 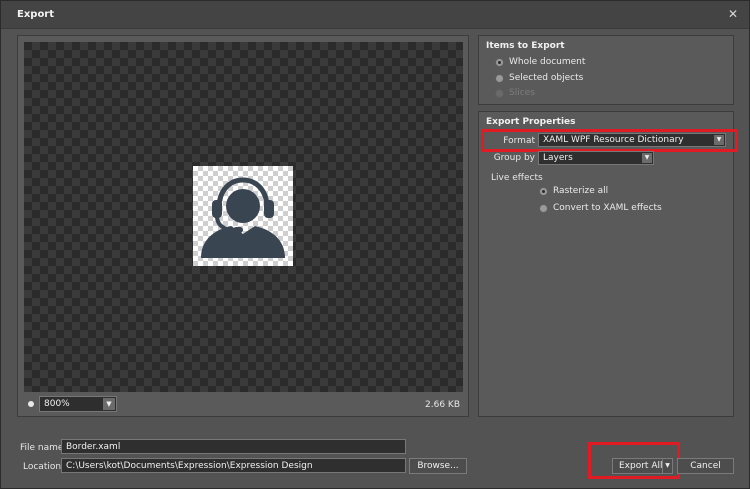 I want to click on group-by-label: Group by, so click(x=514, y=158).